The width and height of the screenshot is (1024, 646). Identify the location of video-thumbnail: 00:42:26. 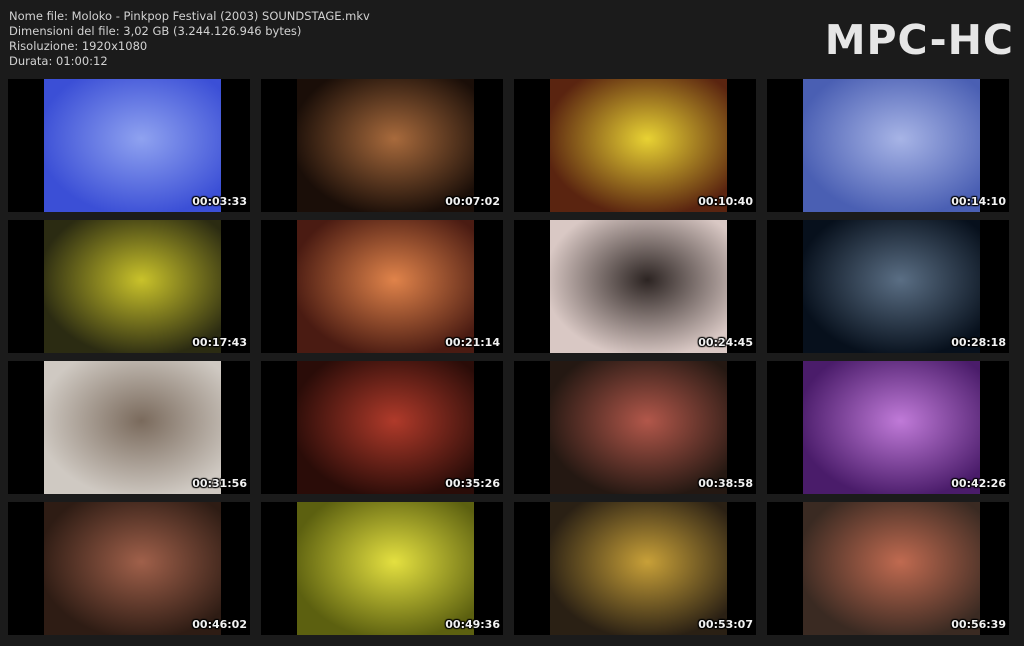
(888, 427).